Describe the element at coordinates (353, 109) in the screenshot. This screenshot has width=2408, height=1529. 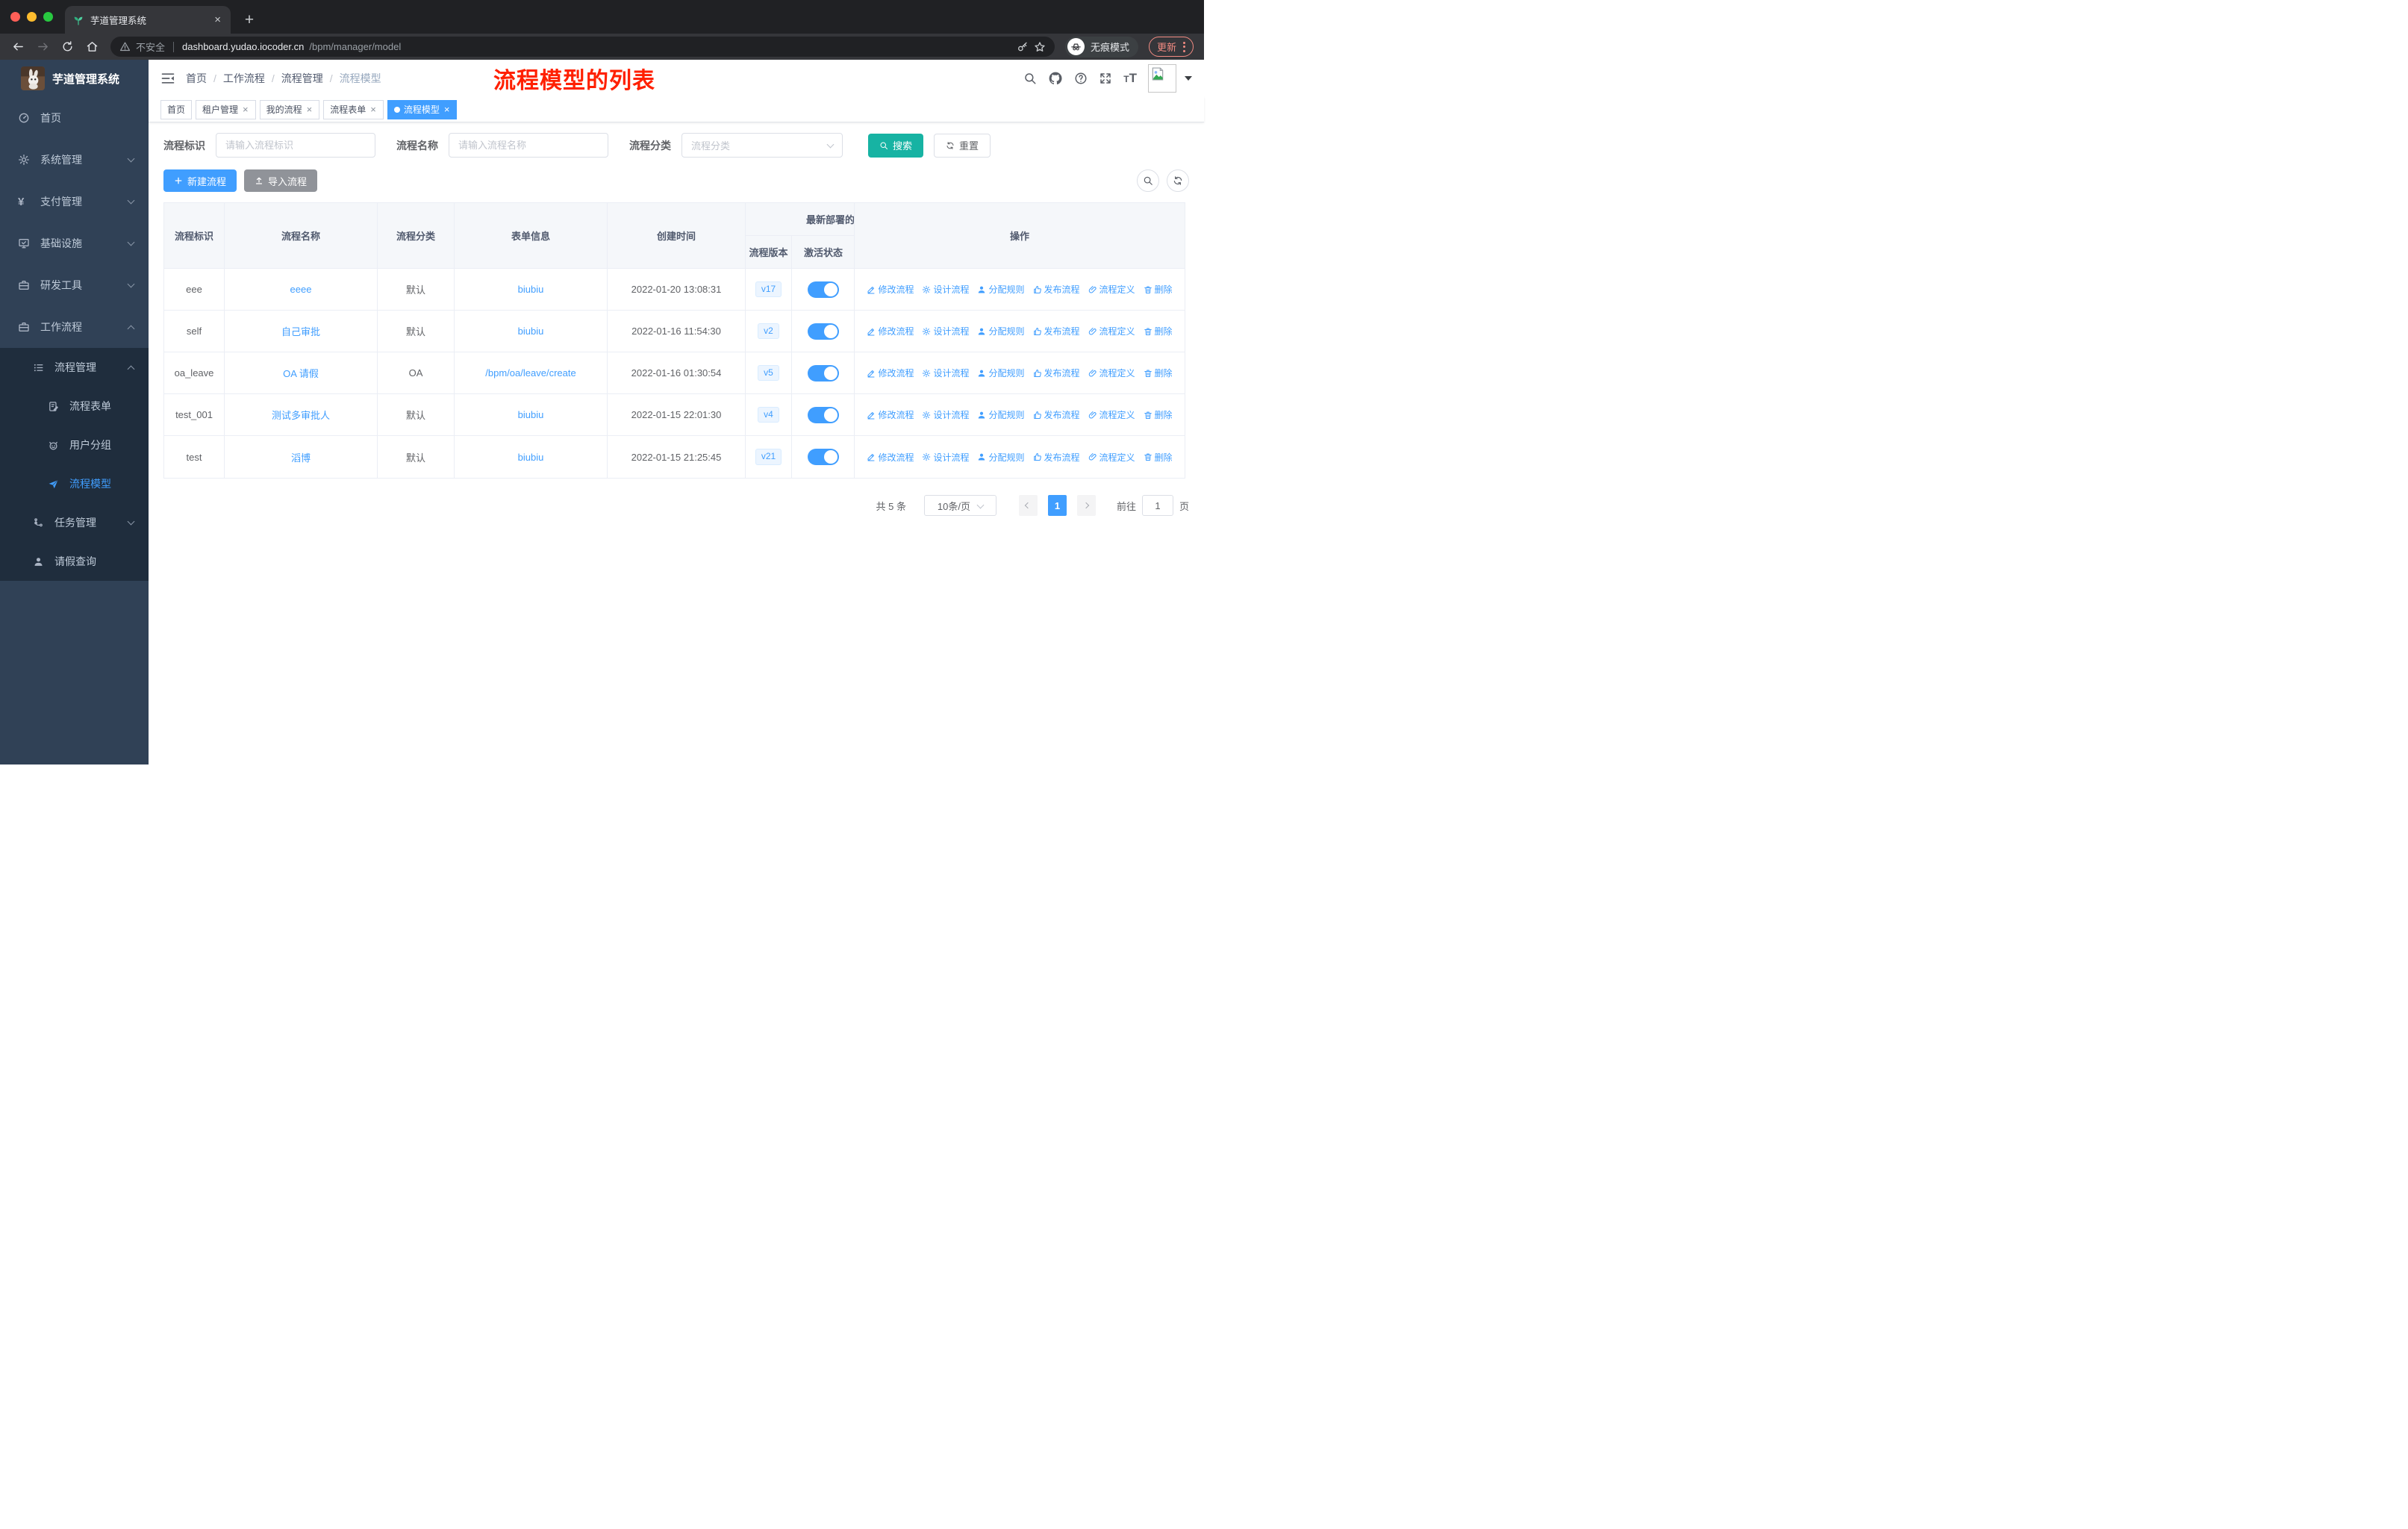
I see `tab-process-form: 流程表单 ×` at that location.